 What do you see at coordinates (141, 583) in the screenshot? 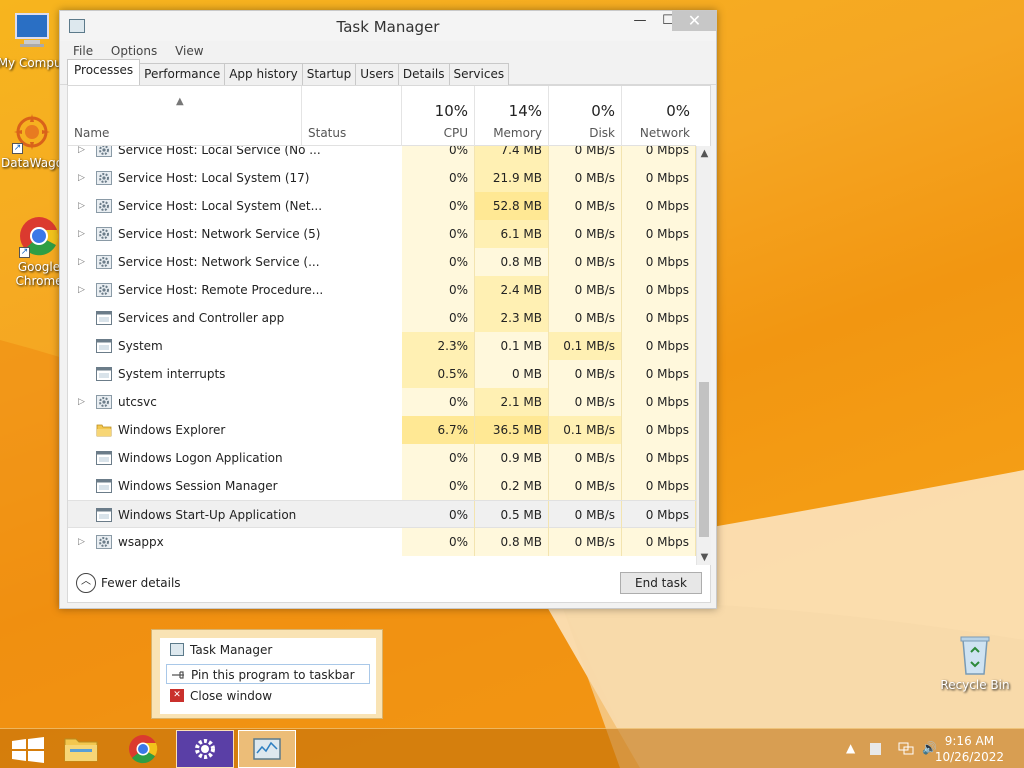
I see `fewer-details-link: Fewer details` at bounding box center [141, 583].